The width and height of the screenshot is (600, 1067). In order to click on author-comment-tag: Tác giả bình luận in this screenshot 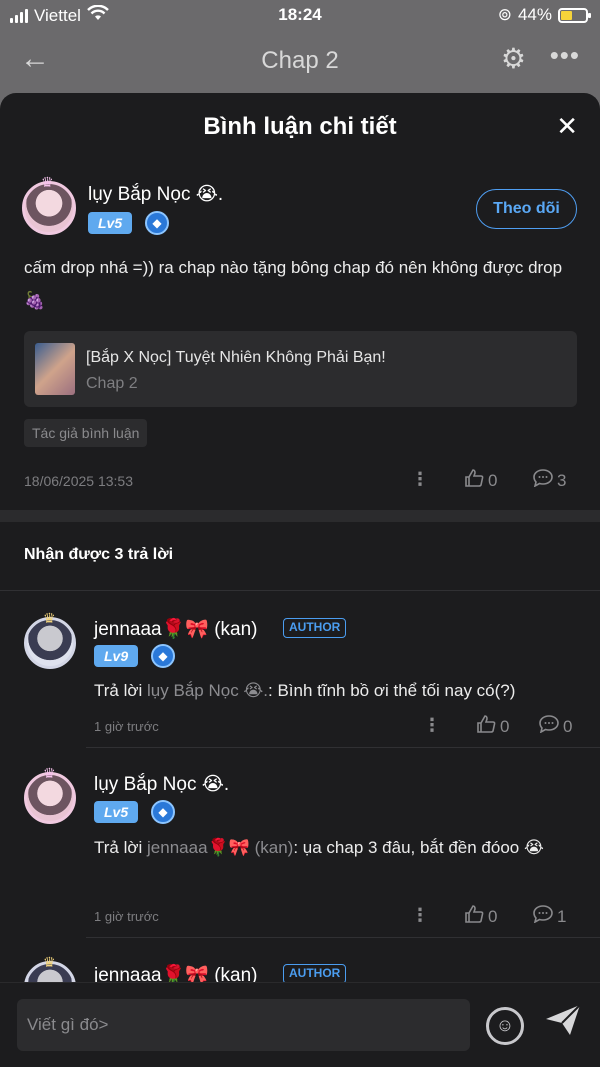, I will do `click(86, 433)`.